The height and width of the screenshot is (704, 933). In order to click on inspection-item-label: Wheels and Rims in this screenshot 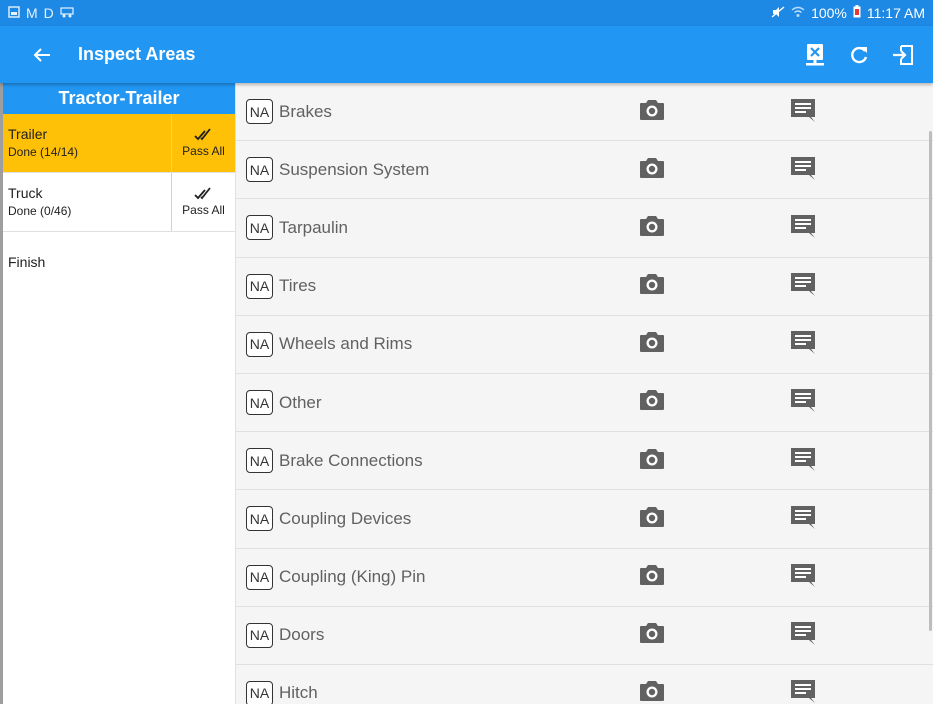, I will do `click(346, 344)`.